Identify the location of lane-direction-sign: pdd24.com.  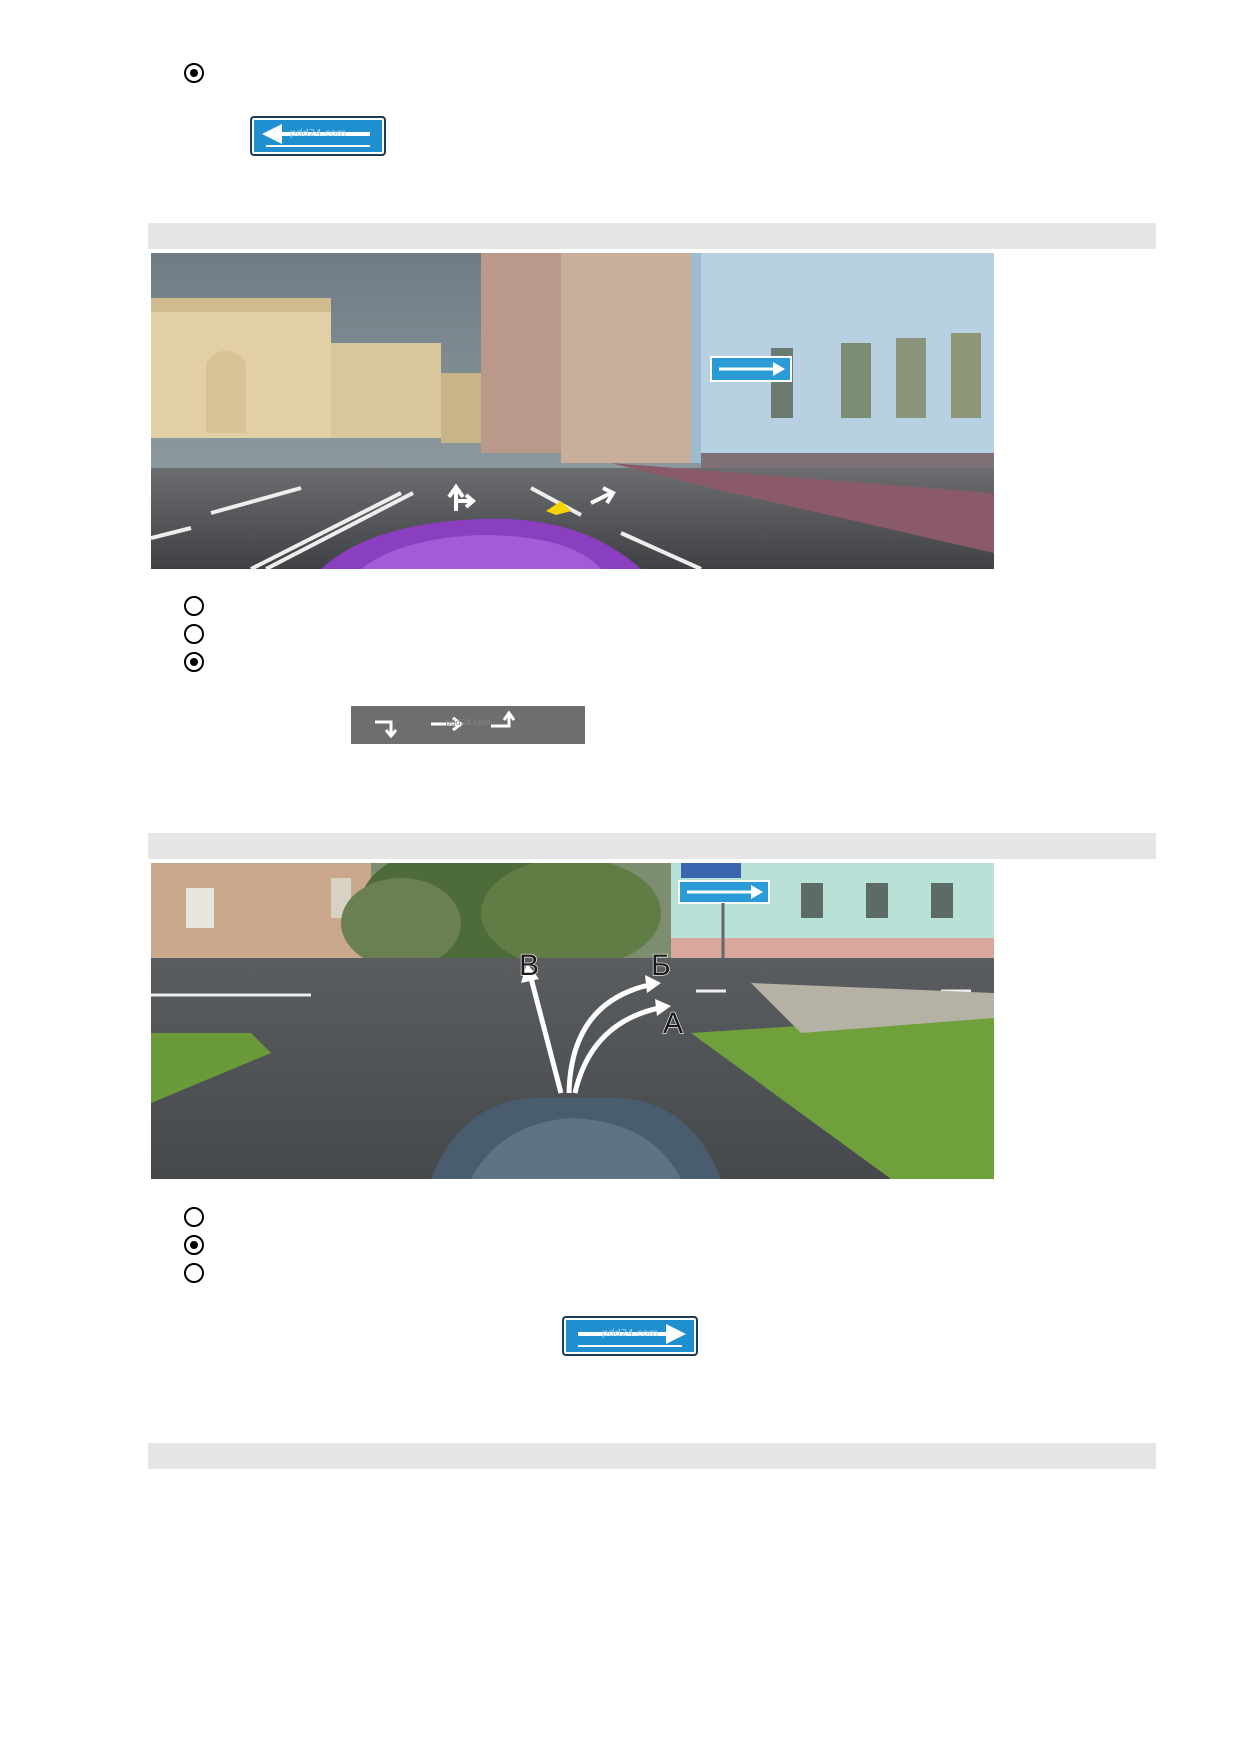
(468, 725).